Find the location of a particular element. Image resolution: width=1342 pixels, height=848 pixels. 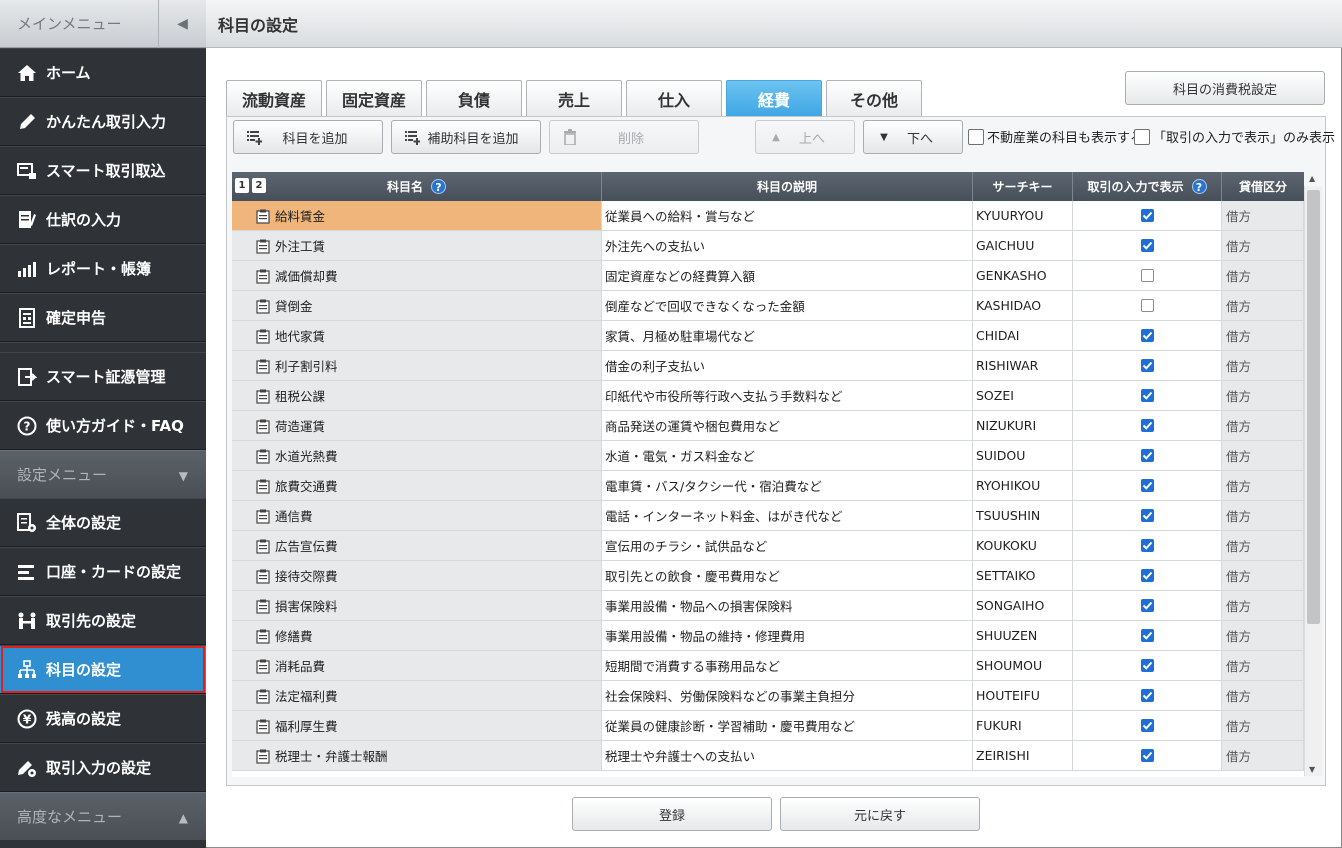

cell-search-key: TSUUSHIN is located at coordinates (1023, 516).